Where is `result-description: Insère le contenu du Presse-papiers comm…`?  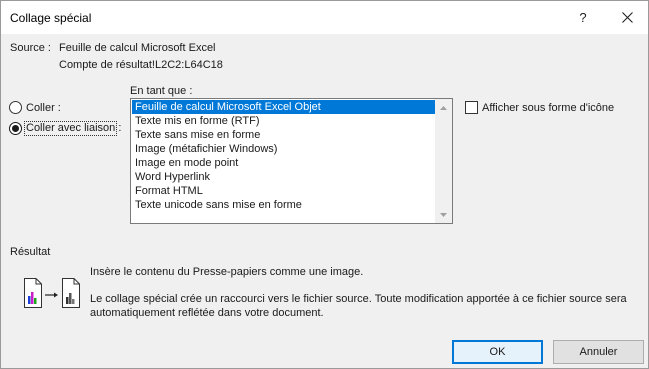
result-description: Insère le contenu du Presse-papiers comm… is located at coordinates (227, 272).